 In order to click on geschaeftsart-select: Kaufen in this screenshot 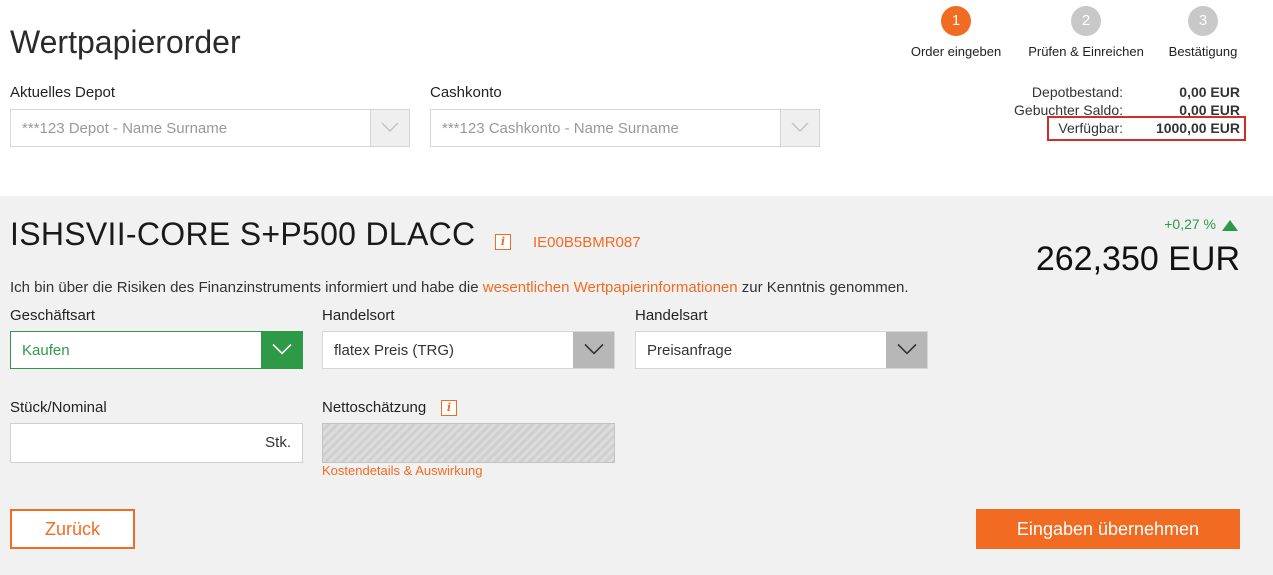, I will do `click(156, 350)`.